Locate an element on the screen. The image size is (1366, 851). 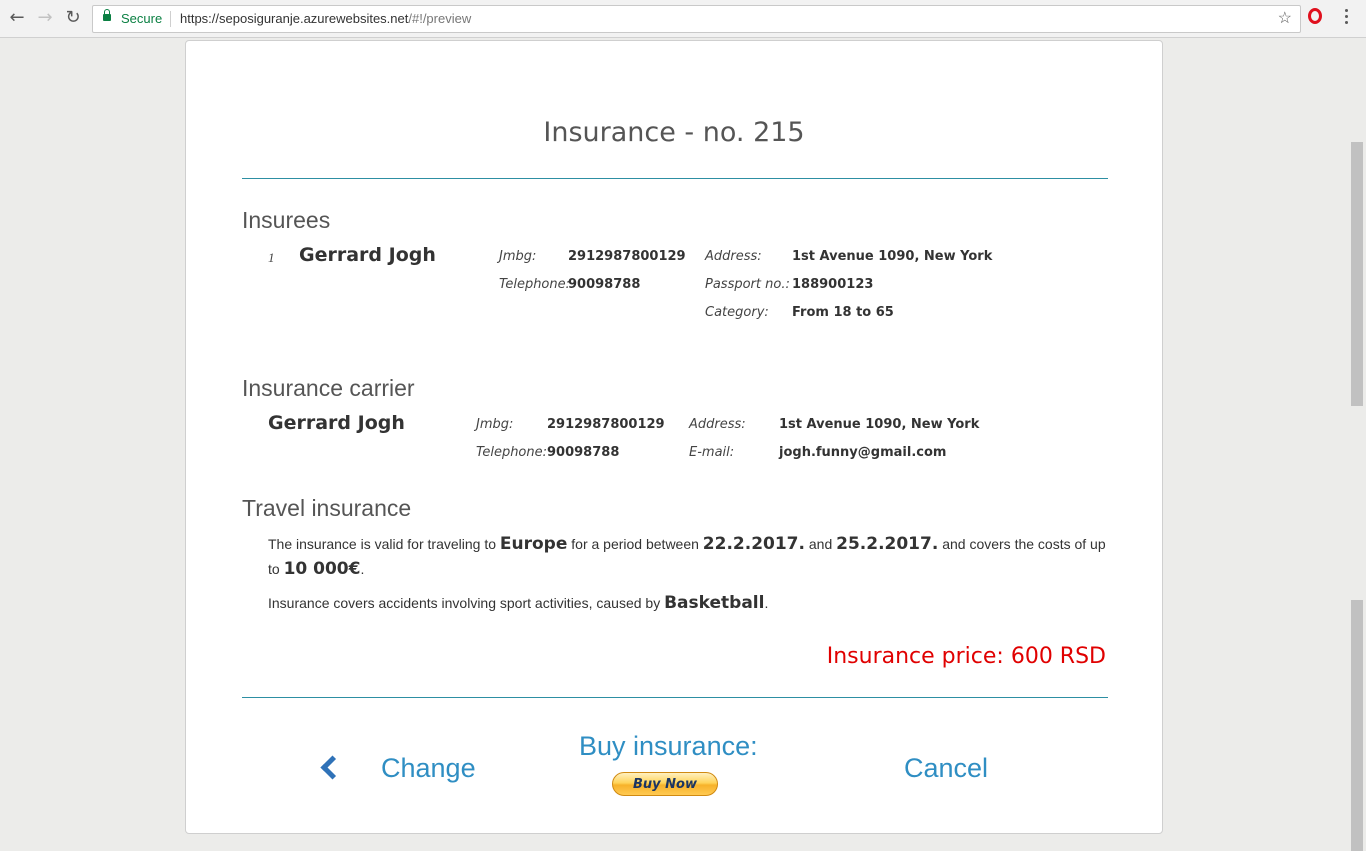
insuree-telephone: 90098788 is located at coordinates (604, 284).